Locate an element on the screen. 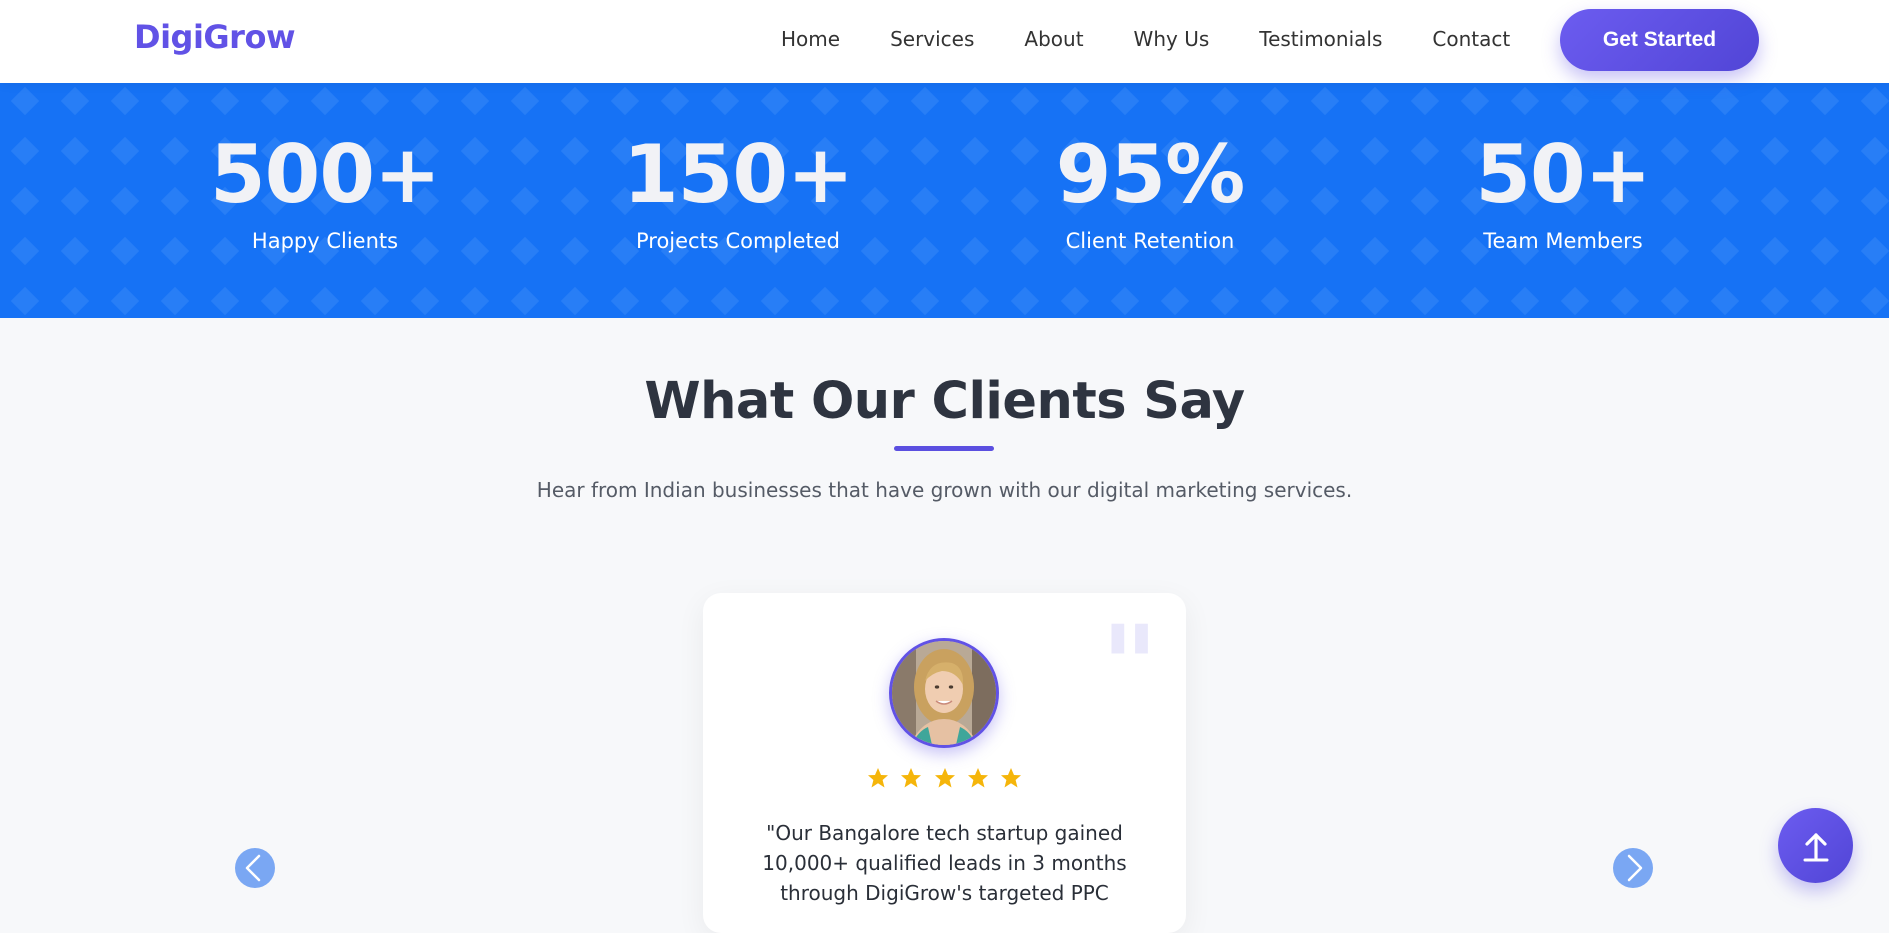  nav-link-why-us: Why Us is located at coordinates (1172, 39).